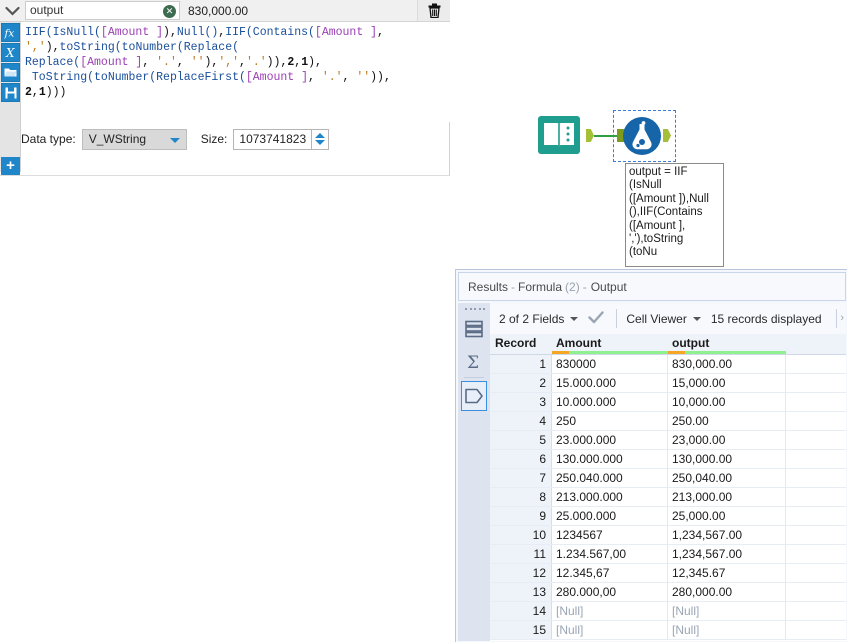  Describe the element at coordinates (559, 135) in the screenshot. I see `input-data-book-icon` at that location.